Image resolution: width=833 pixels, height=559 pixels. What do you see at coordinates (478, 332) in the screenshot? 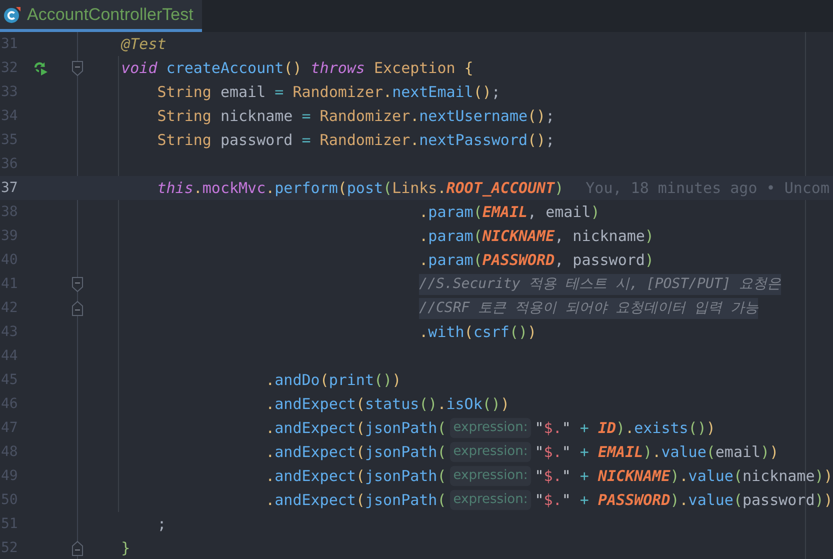
I see `code-text: .with(csrf())` at bounding box center [478, 332].